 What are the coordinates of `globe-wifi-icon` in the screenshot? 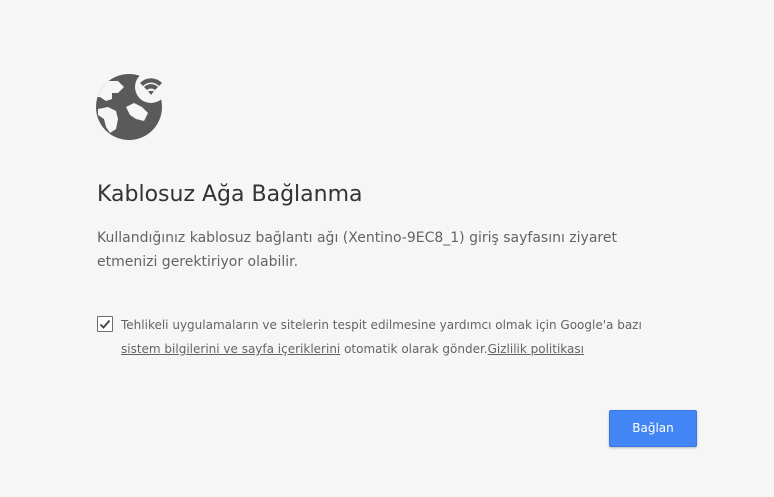 It's located at (131, 106).